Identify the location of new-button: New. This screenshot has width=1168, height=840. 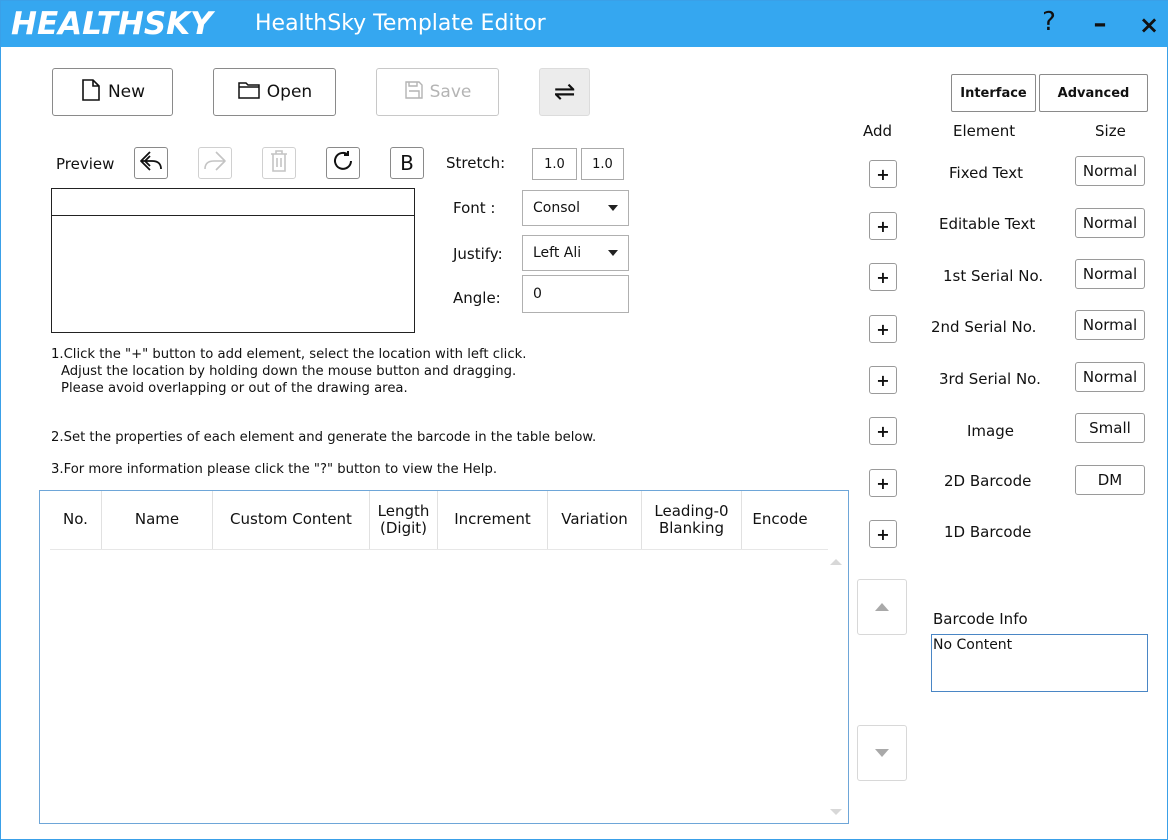
(112, 92).